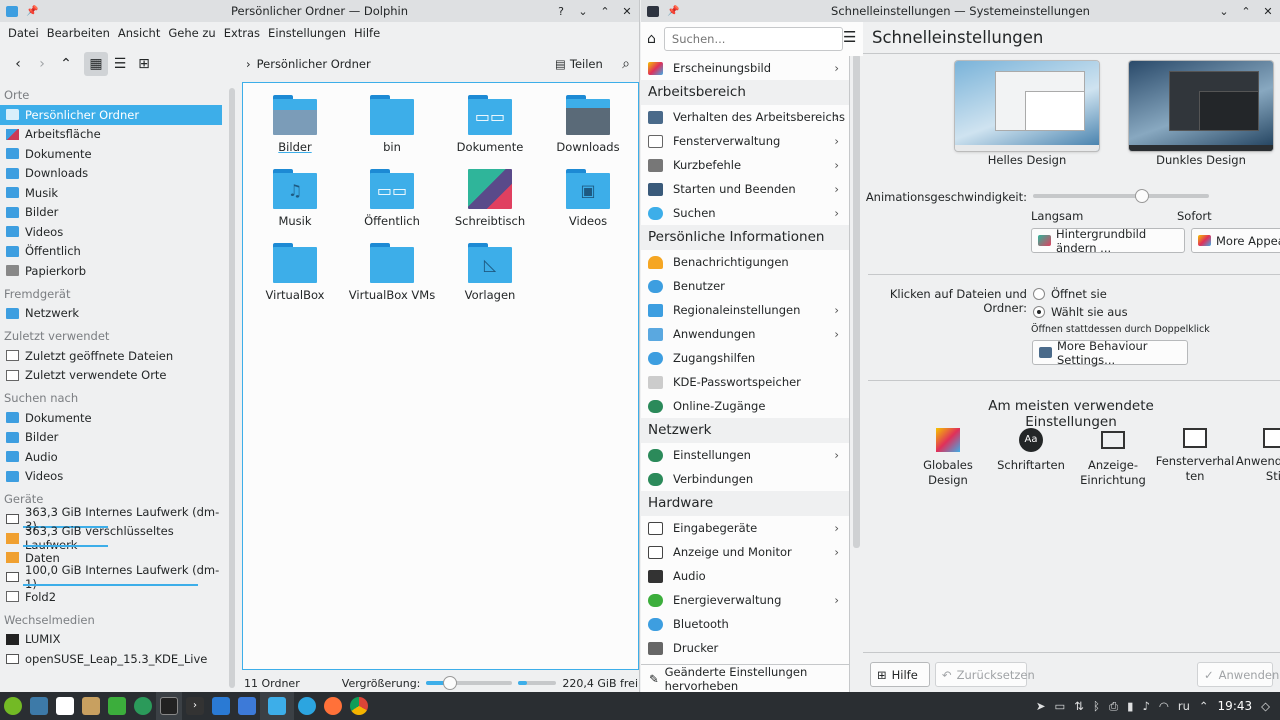 This screenshot has height=720, width=1280. What do you see at coordinates (114, 640) in the screenshot?
I see `removable-lumix: LUMIX` at bounding box center [114, 640].